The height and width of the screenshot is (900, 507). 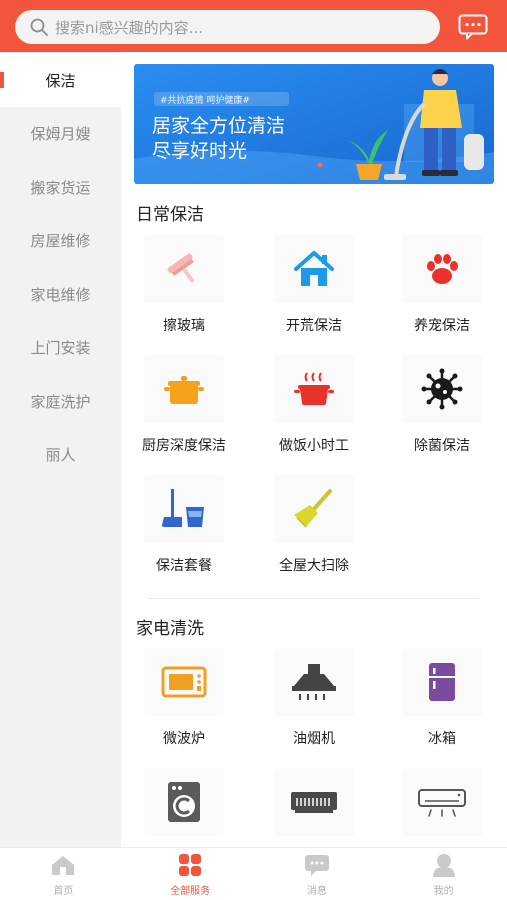 I want to click on sidebar-item-label: 保姆月嫂, so click(x=60, y=133).